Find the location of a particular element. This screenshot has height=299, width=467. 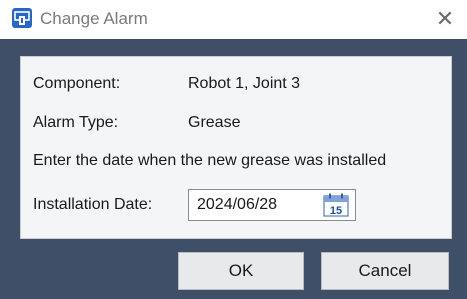

installation-date-label: Installation Date: is located at coordinates (93, 204).